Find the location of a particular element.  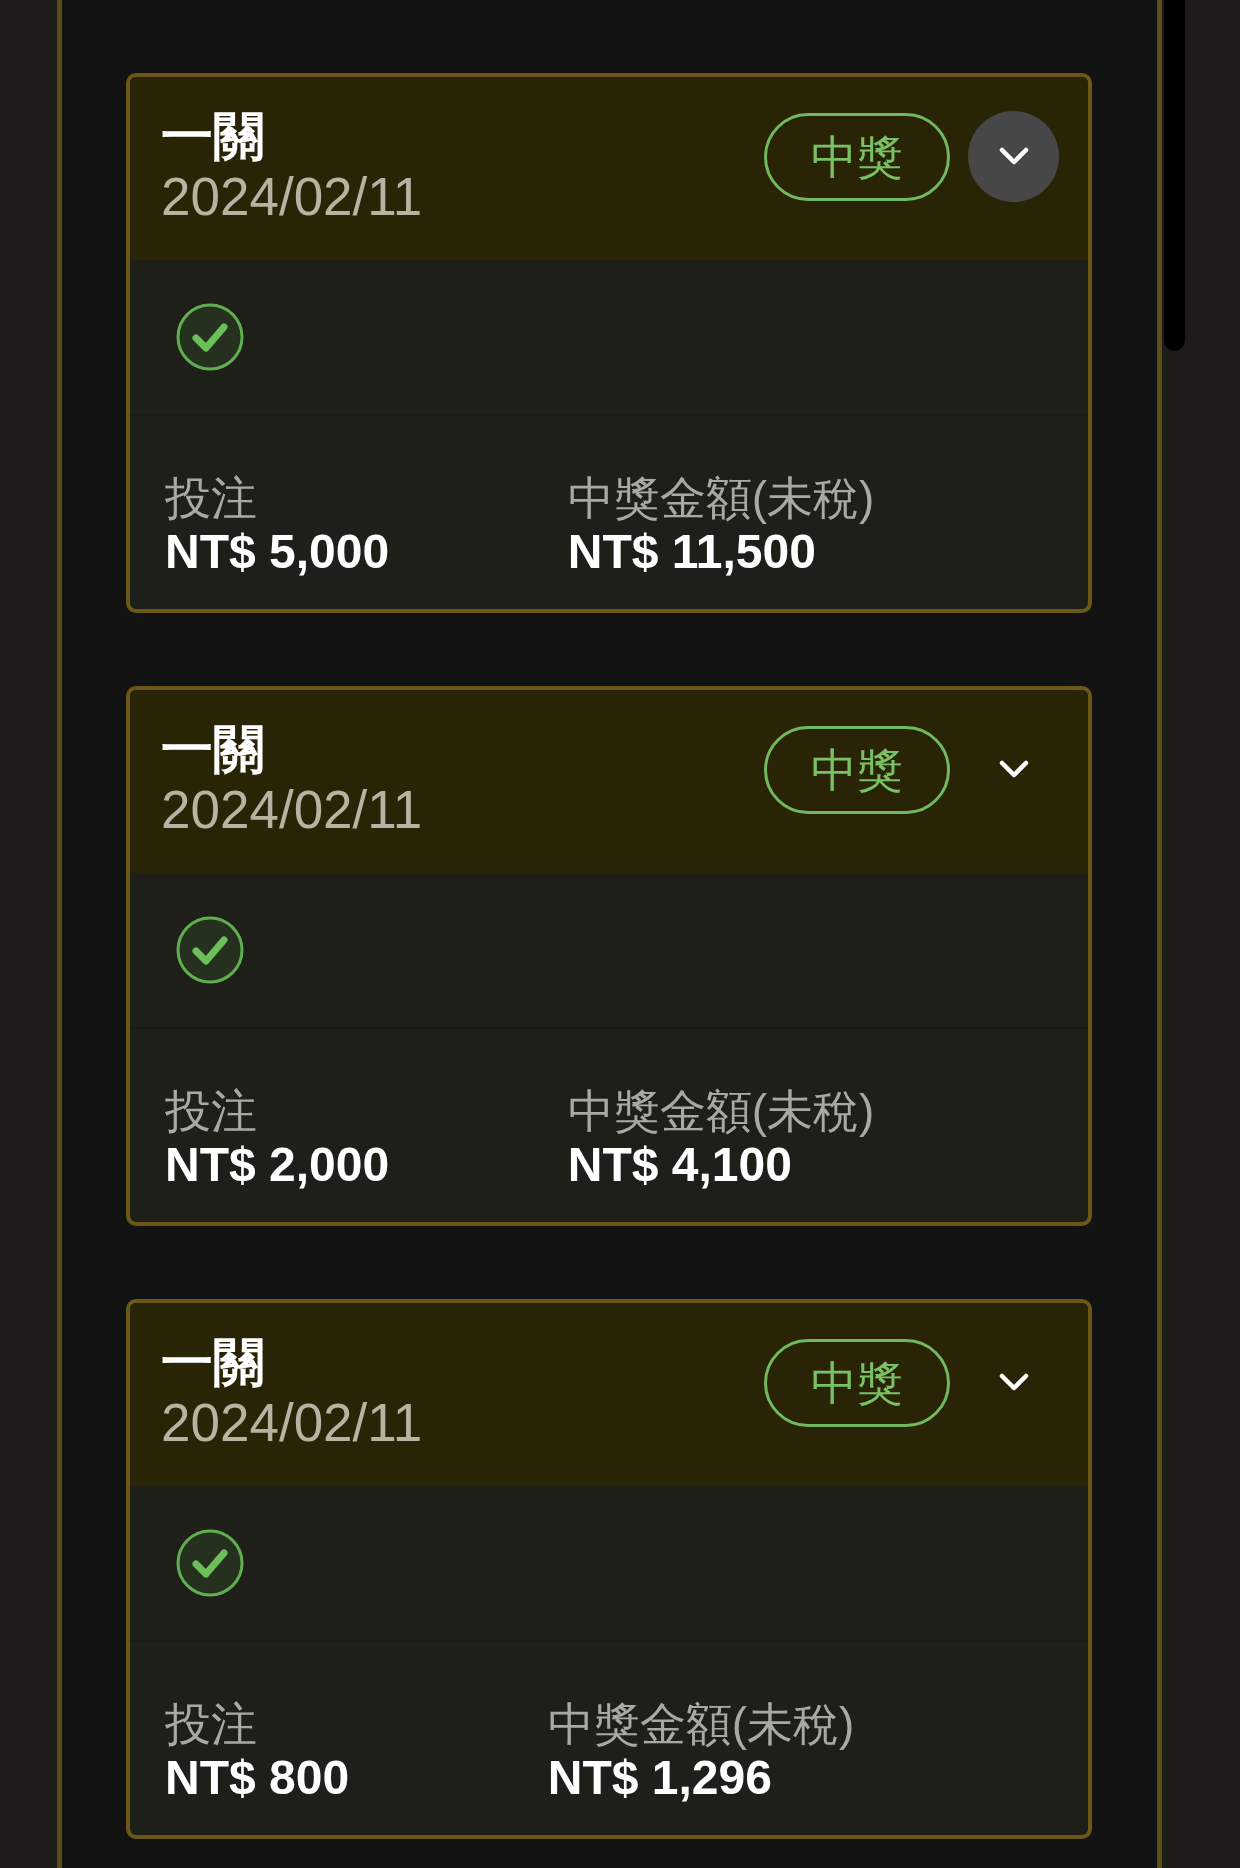

payout-amount: NT$ 4,100 is located at coordinates (679, 1165).